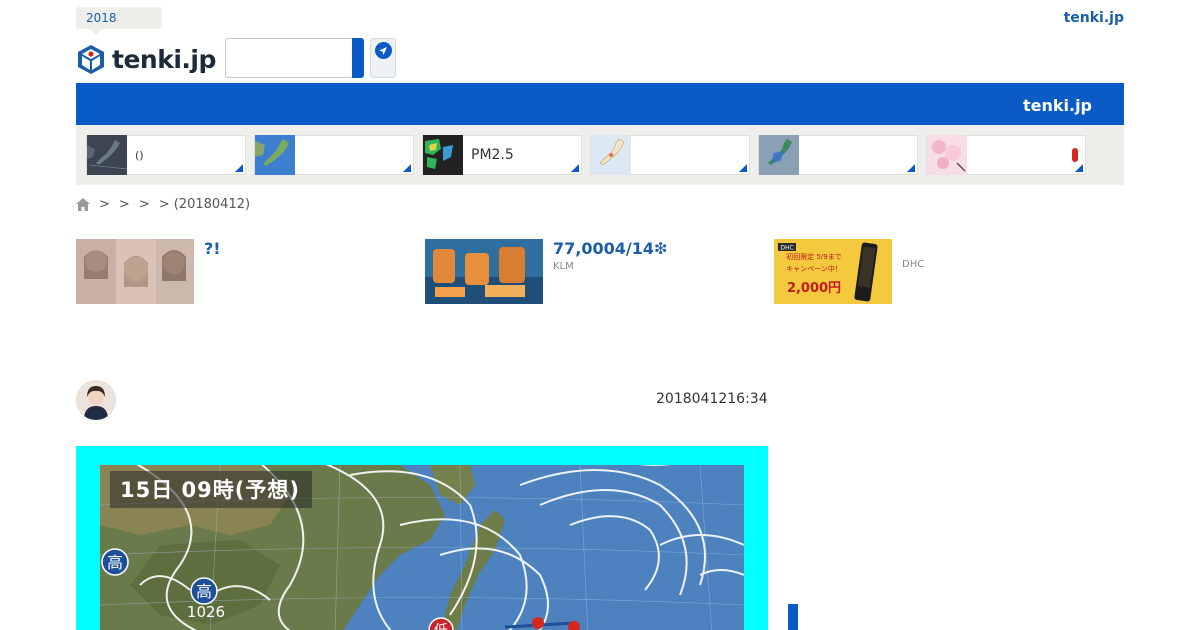 This screenshot has width=1200, height=630. I want to click on author-avatar-image, so click(96, 400).